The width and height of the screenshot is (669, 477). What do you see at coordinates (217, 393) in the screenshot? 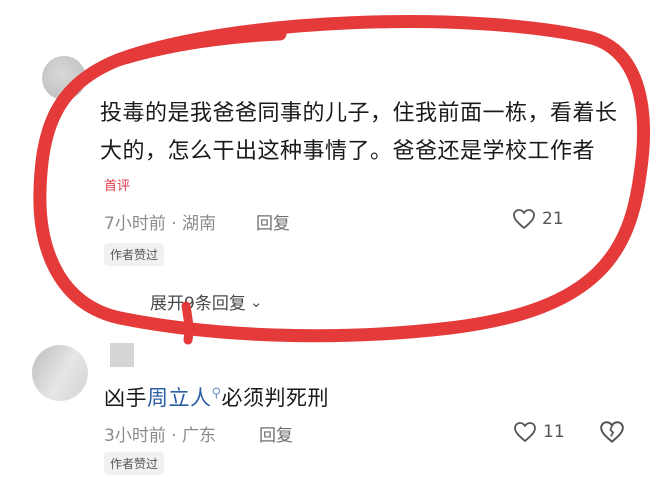
I see `search-icon: ⚲` at bounding box center [217, 393].